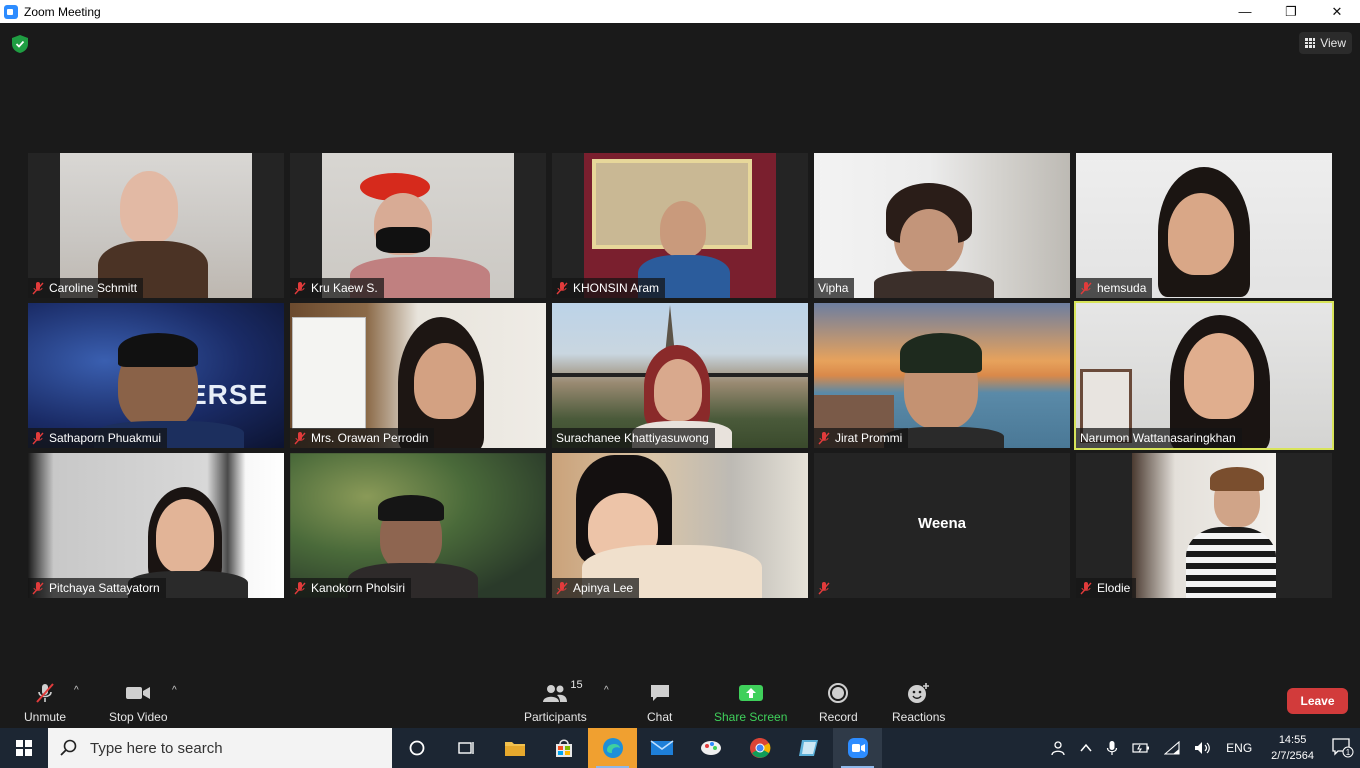  What do you see at coordinates (838, 693) in the screenshot?
I see `record-icon` at bounding box center [838, 693].